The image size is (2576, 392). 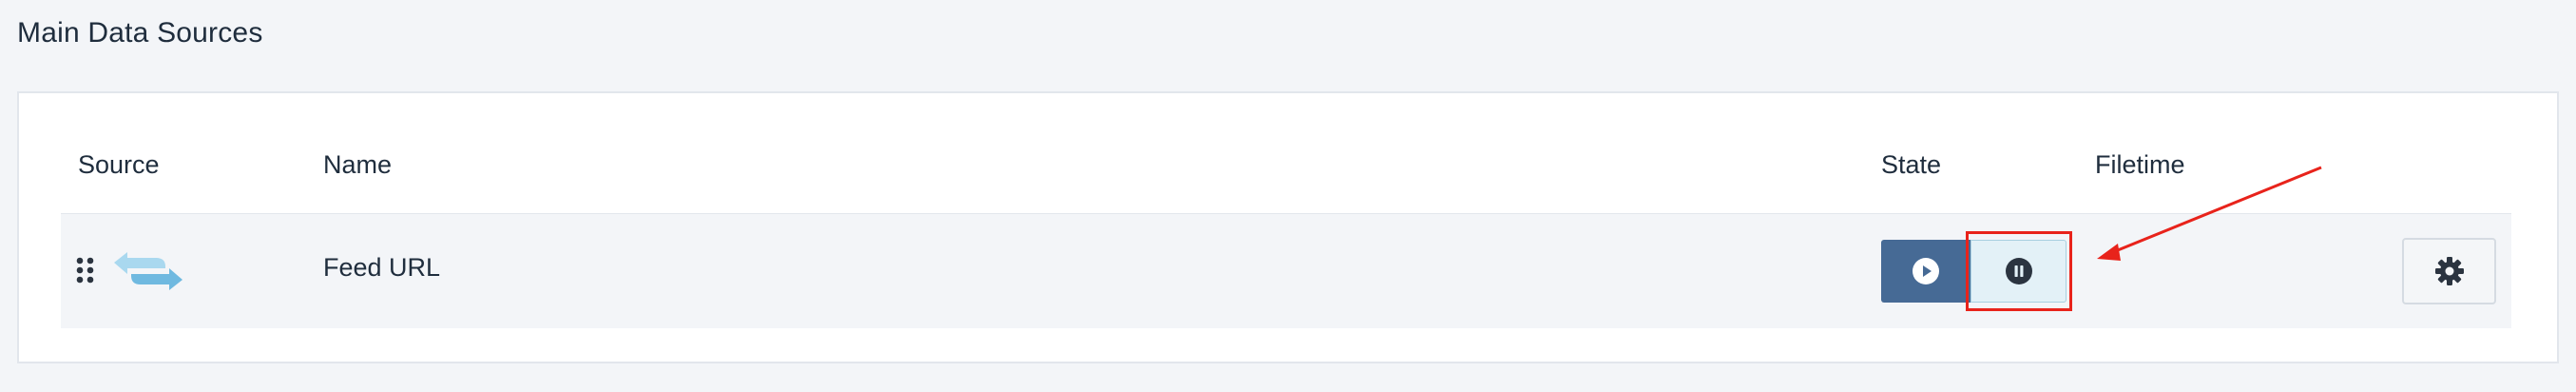 I want to click on column-header-source: Source, so click(x=119, y=164).